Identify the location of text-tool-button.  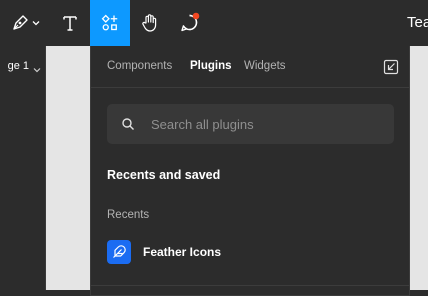
(70, 23).